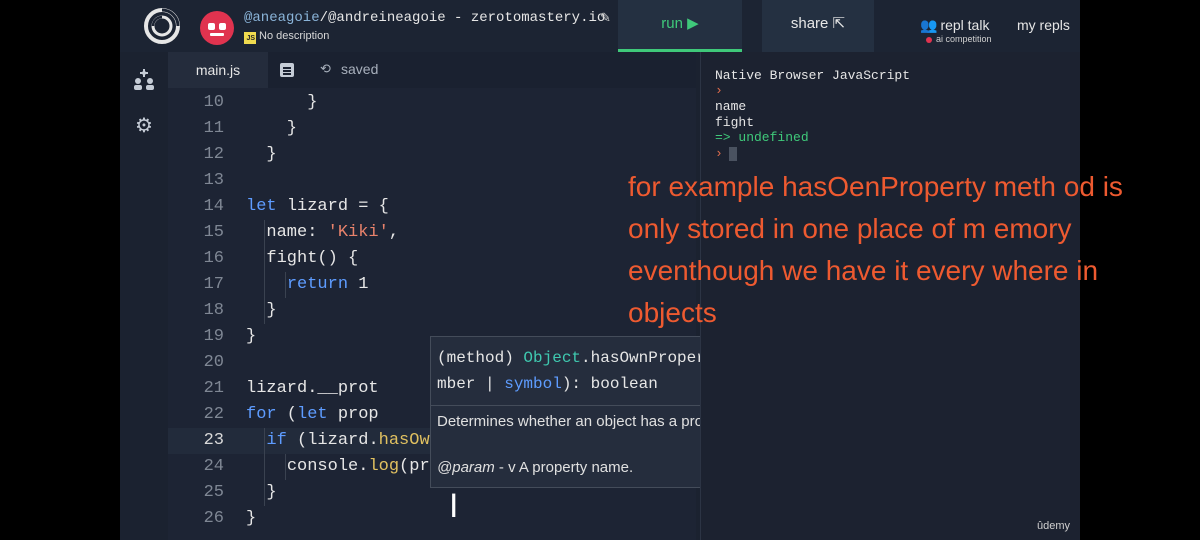 The image size is (1200, 540). What do you see at coordinates (317, 206) in the screenshot?
I see `code-text: let lizard = {` at bounding box center [317, 206].